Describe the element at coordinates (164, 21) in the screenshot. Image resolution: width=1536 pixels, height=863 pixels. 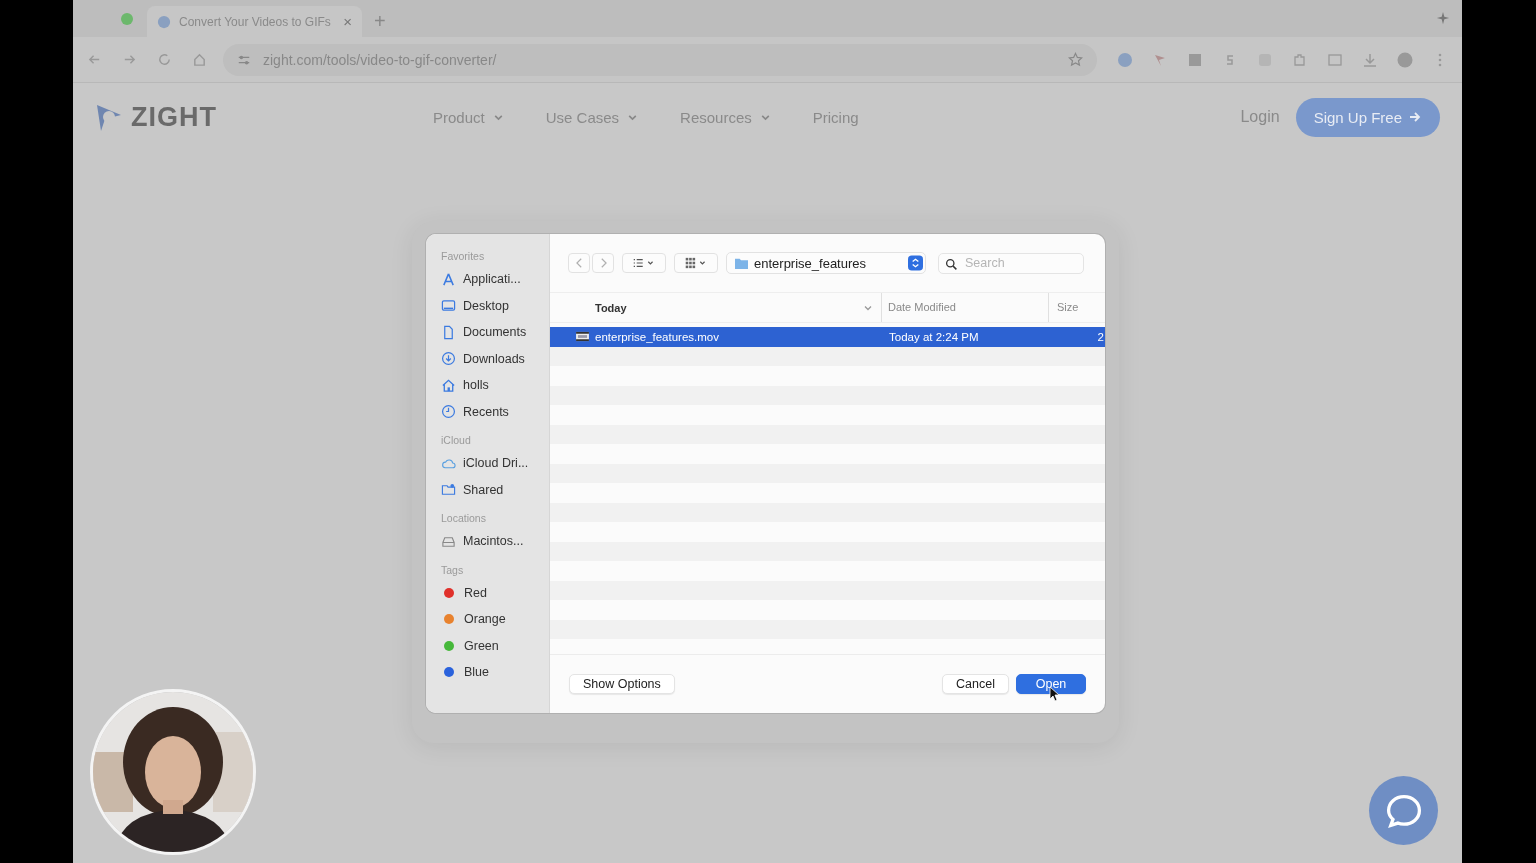
I see `logo-icon` at that location.